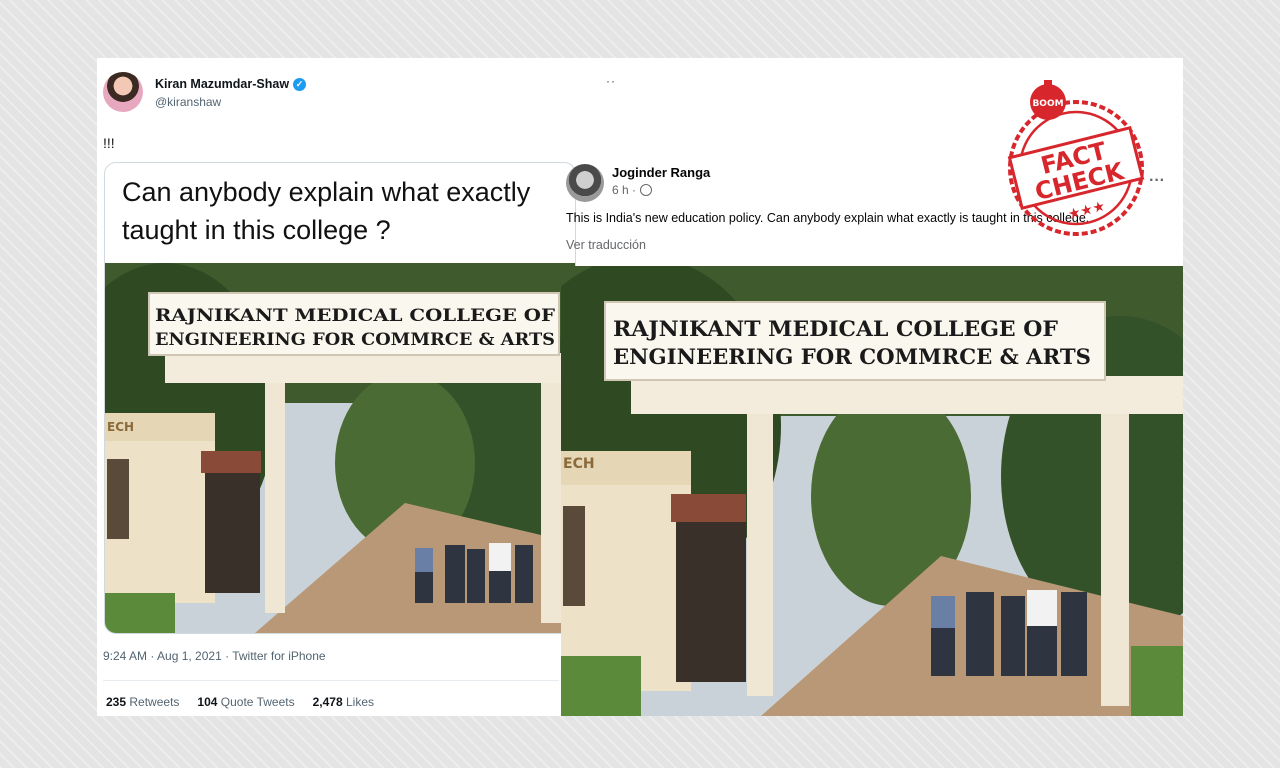 This screenshot has width=1280, height=768. I want to click on tweet-text: !!!, so click(109, 143).